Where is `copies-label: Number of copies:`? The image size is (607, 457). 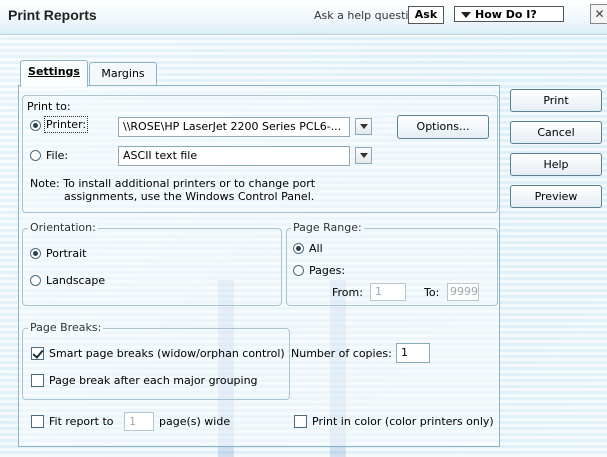
copies-label: Number of copies: is located at coordinates (341, 353).